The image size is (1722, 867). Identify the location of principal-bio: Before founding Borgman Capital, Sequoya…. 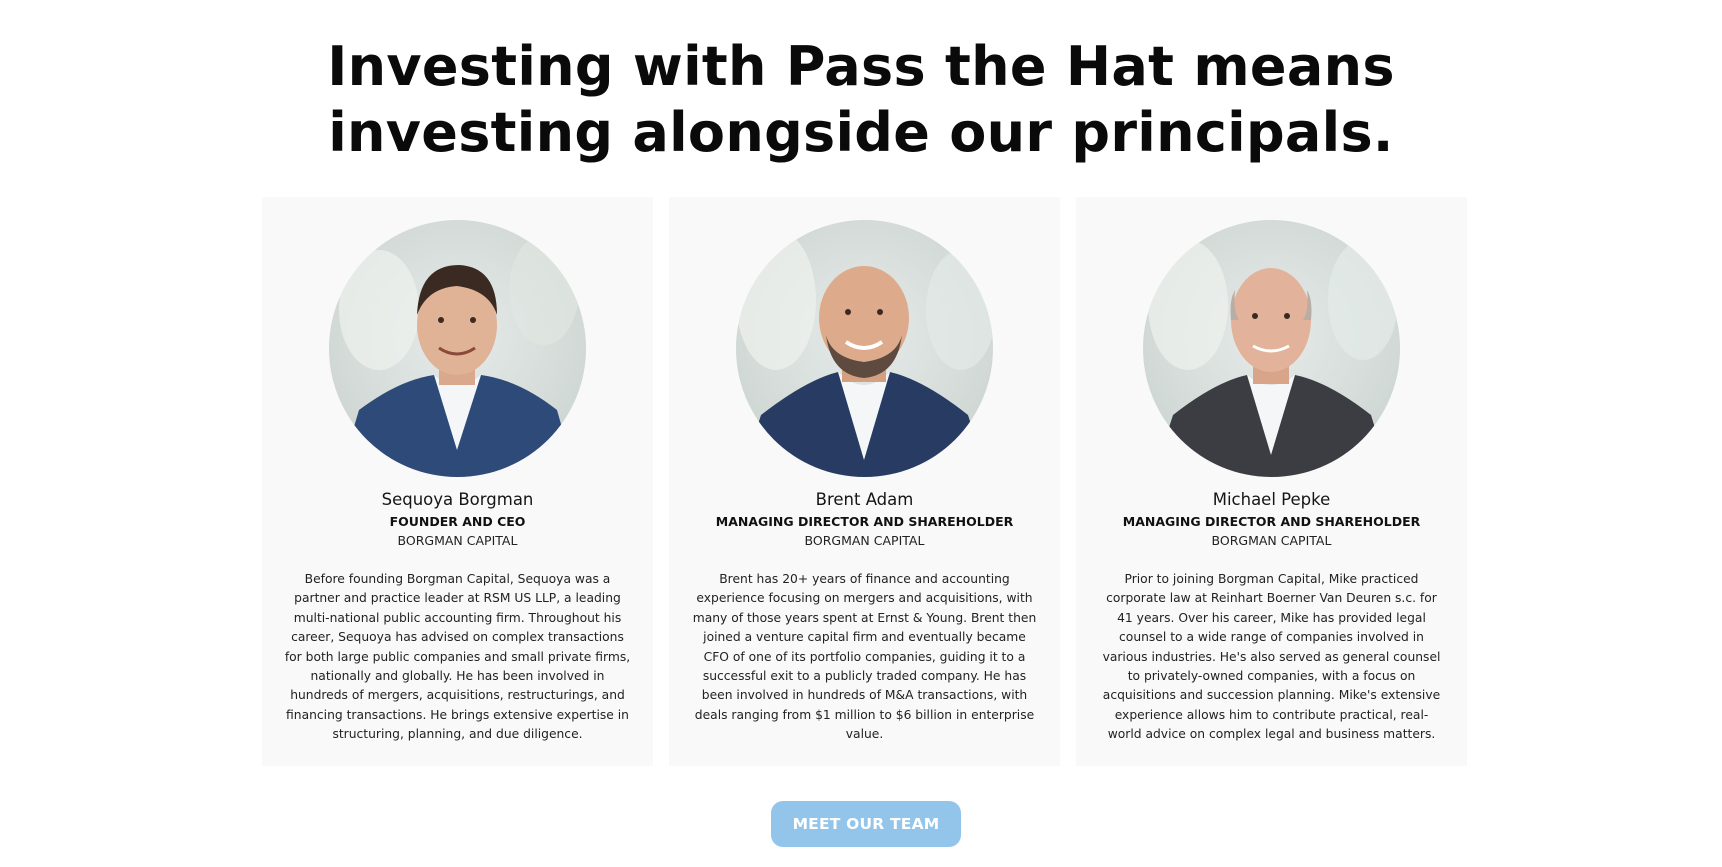
(457, 657).